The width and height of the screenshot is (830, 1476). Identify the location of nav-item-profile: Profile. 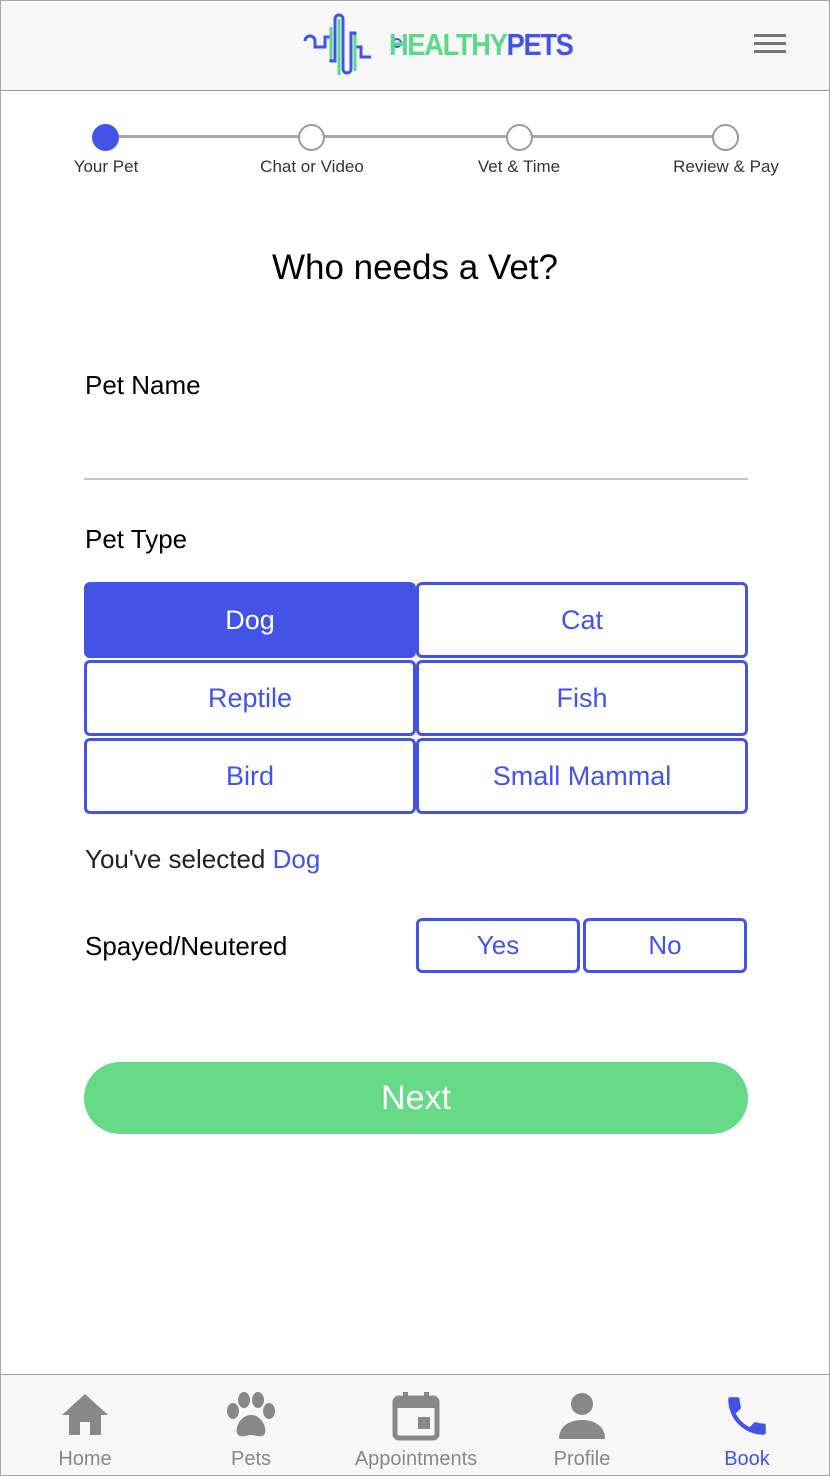
(582, 1425).